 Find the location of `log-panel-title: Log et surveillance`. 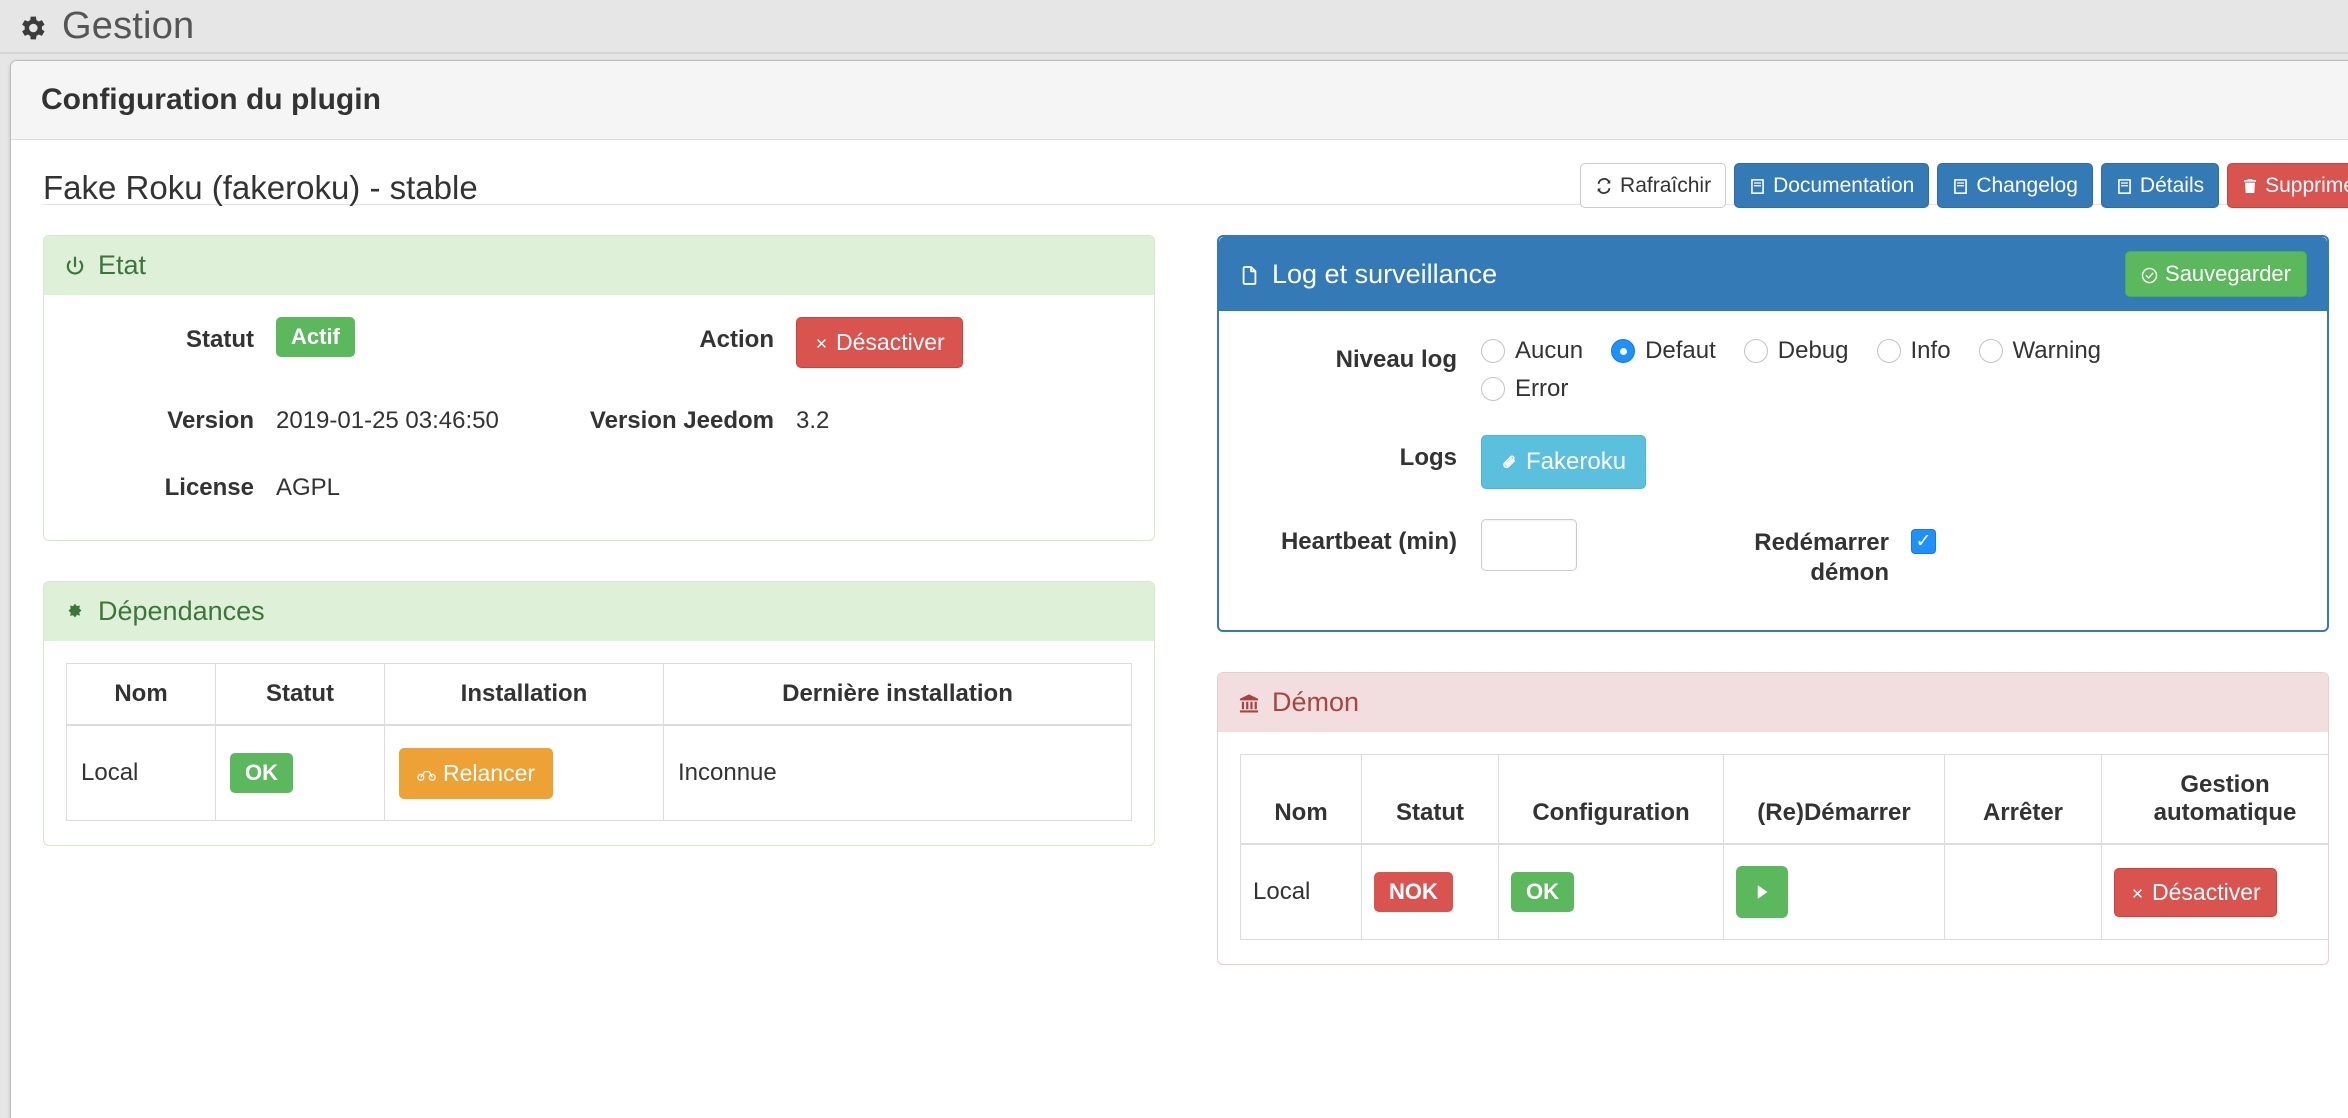

log-panel-title: Log et surveillance is located at coordinates (1385, 273).